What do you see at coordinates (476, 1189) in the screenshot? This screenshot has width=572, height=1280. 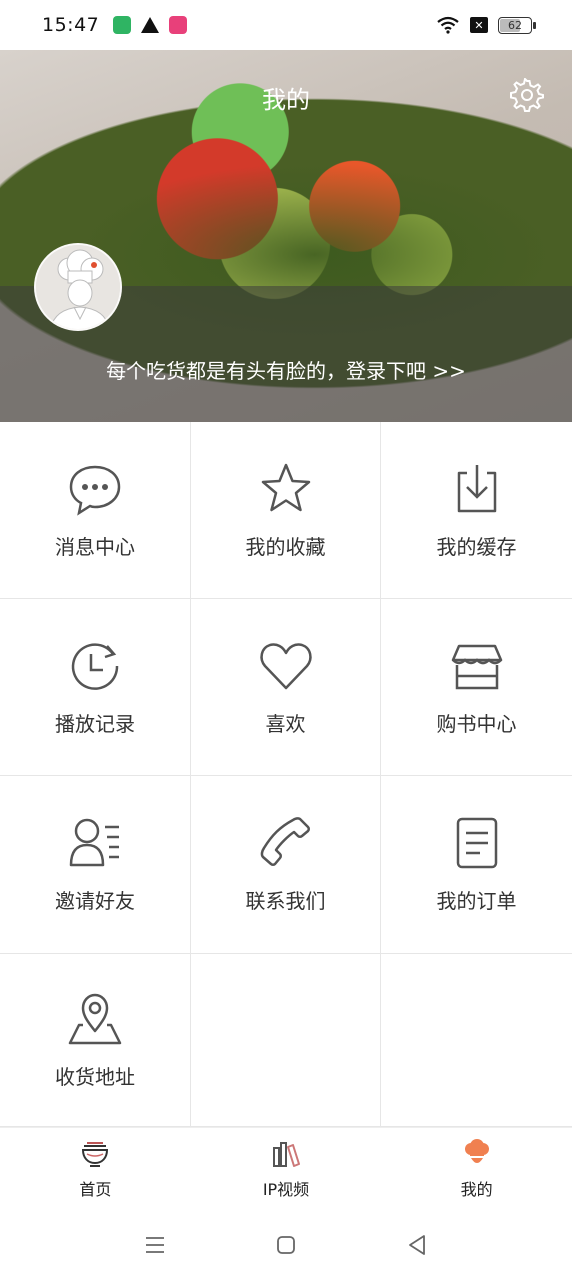 I see `tab-label: 我的` at bounding box center [476, 1189].